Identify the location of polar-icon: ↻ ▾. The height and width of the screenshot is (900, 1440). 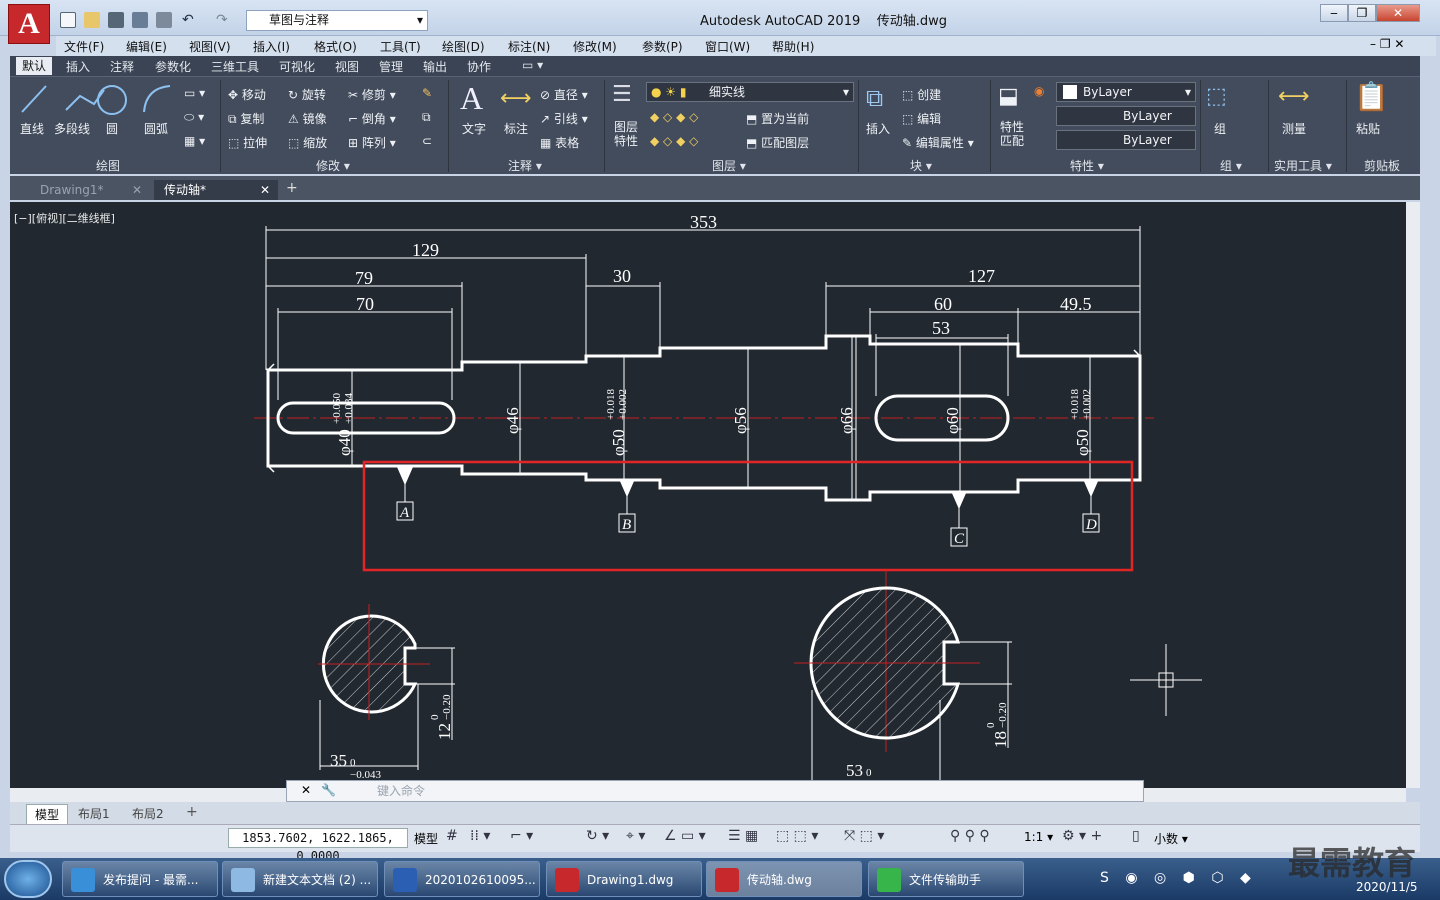
(597, 836).